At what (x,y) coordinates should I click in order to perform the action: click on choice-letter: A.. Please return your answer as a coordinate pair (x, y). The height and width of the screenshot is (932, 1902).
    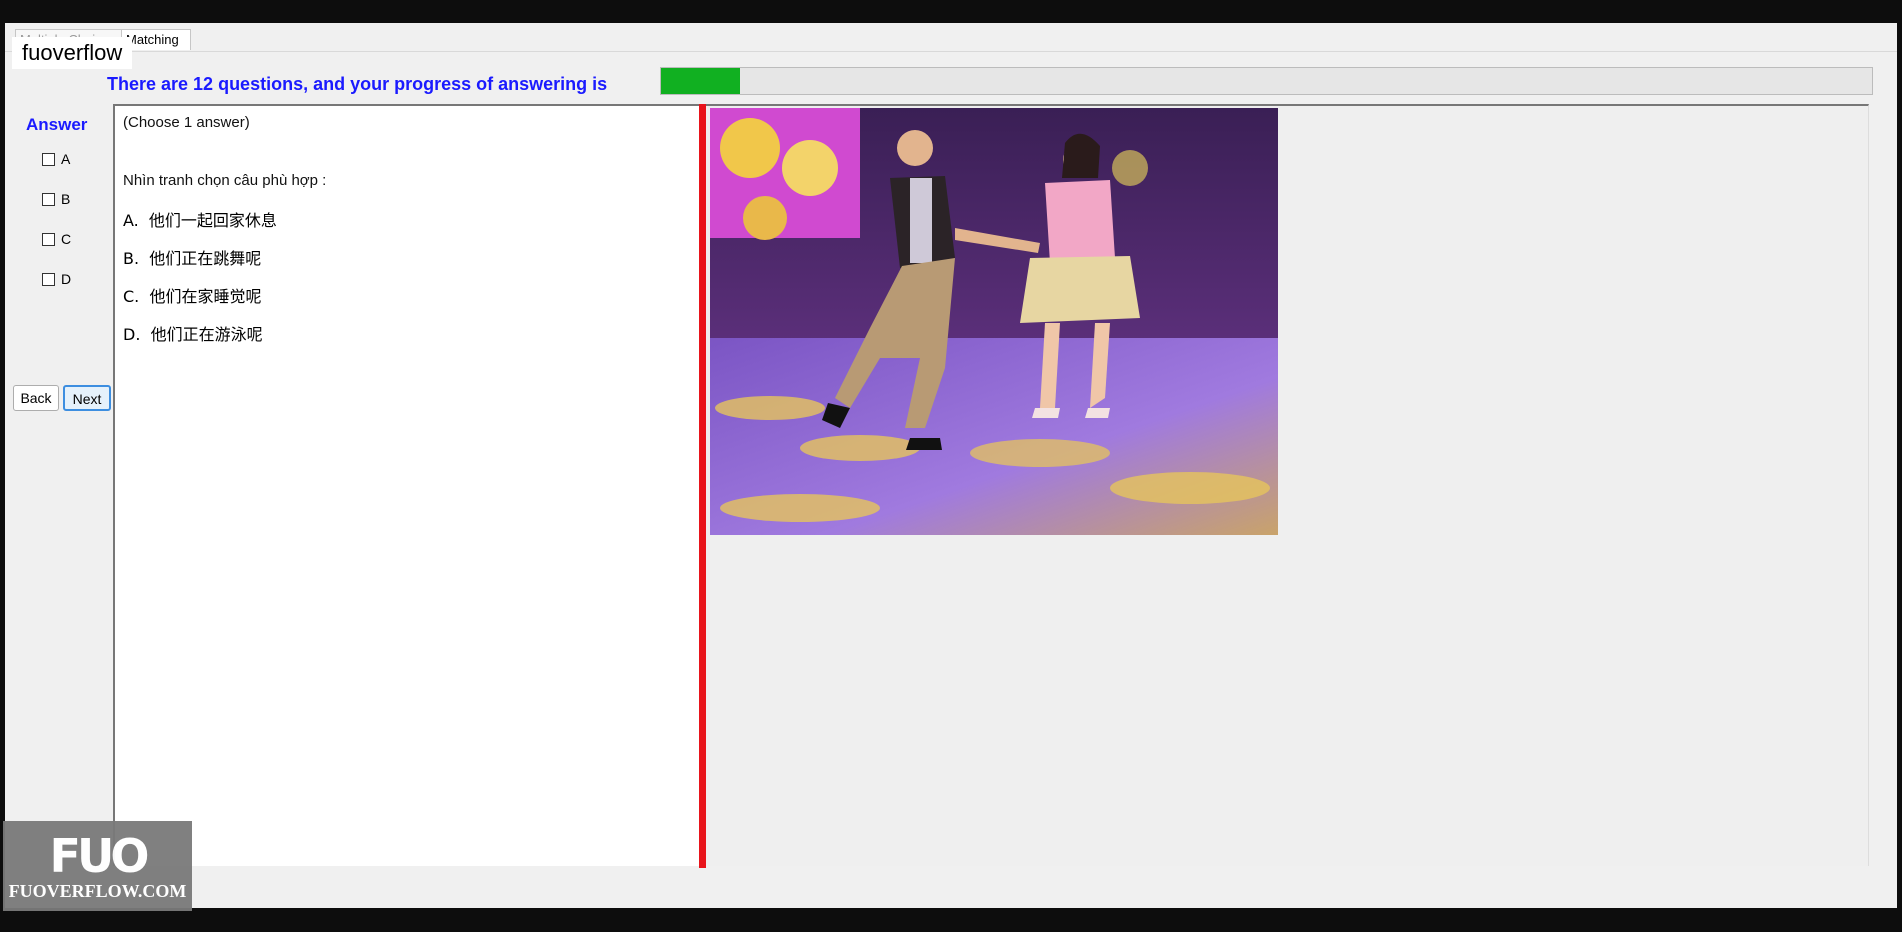
    Looking at the image, I should click on (131, 220).